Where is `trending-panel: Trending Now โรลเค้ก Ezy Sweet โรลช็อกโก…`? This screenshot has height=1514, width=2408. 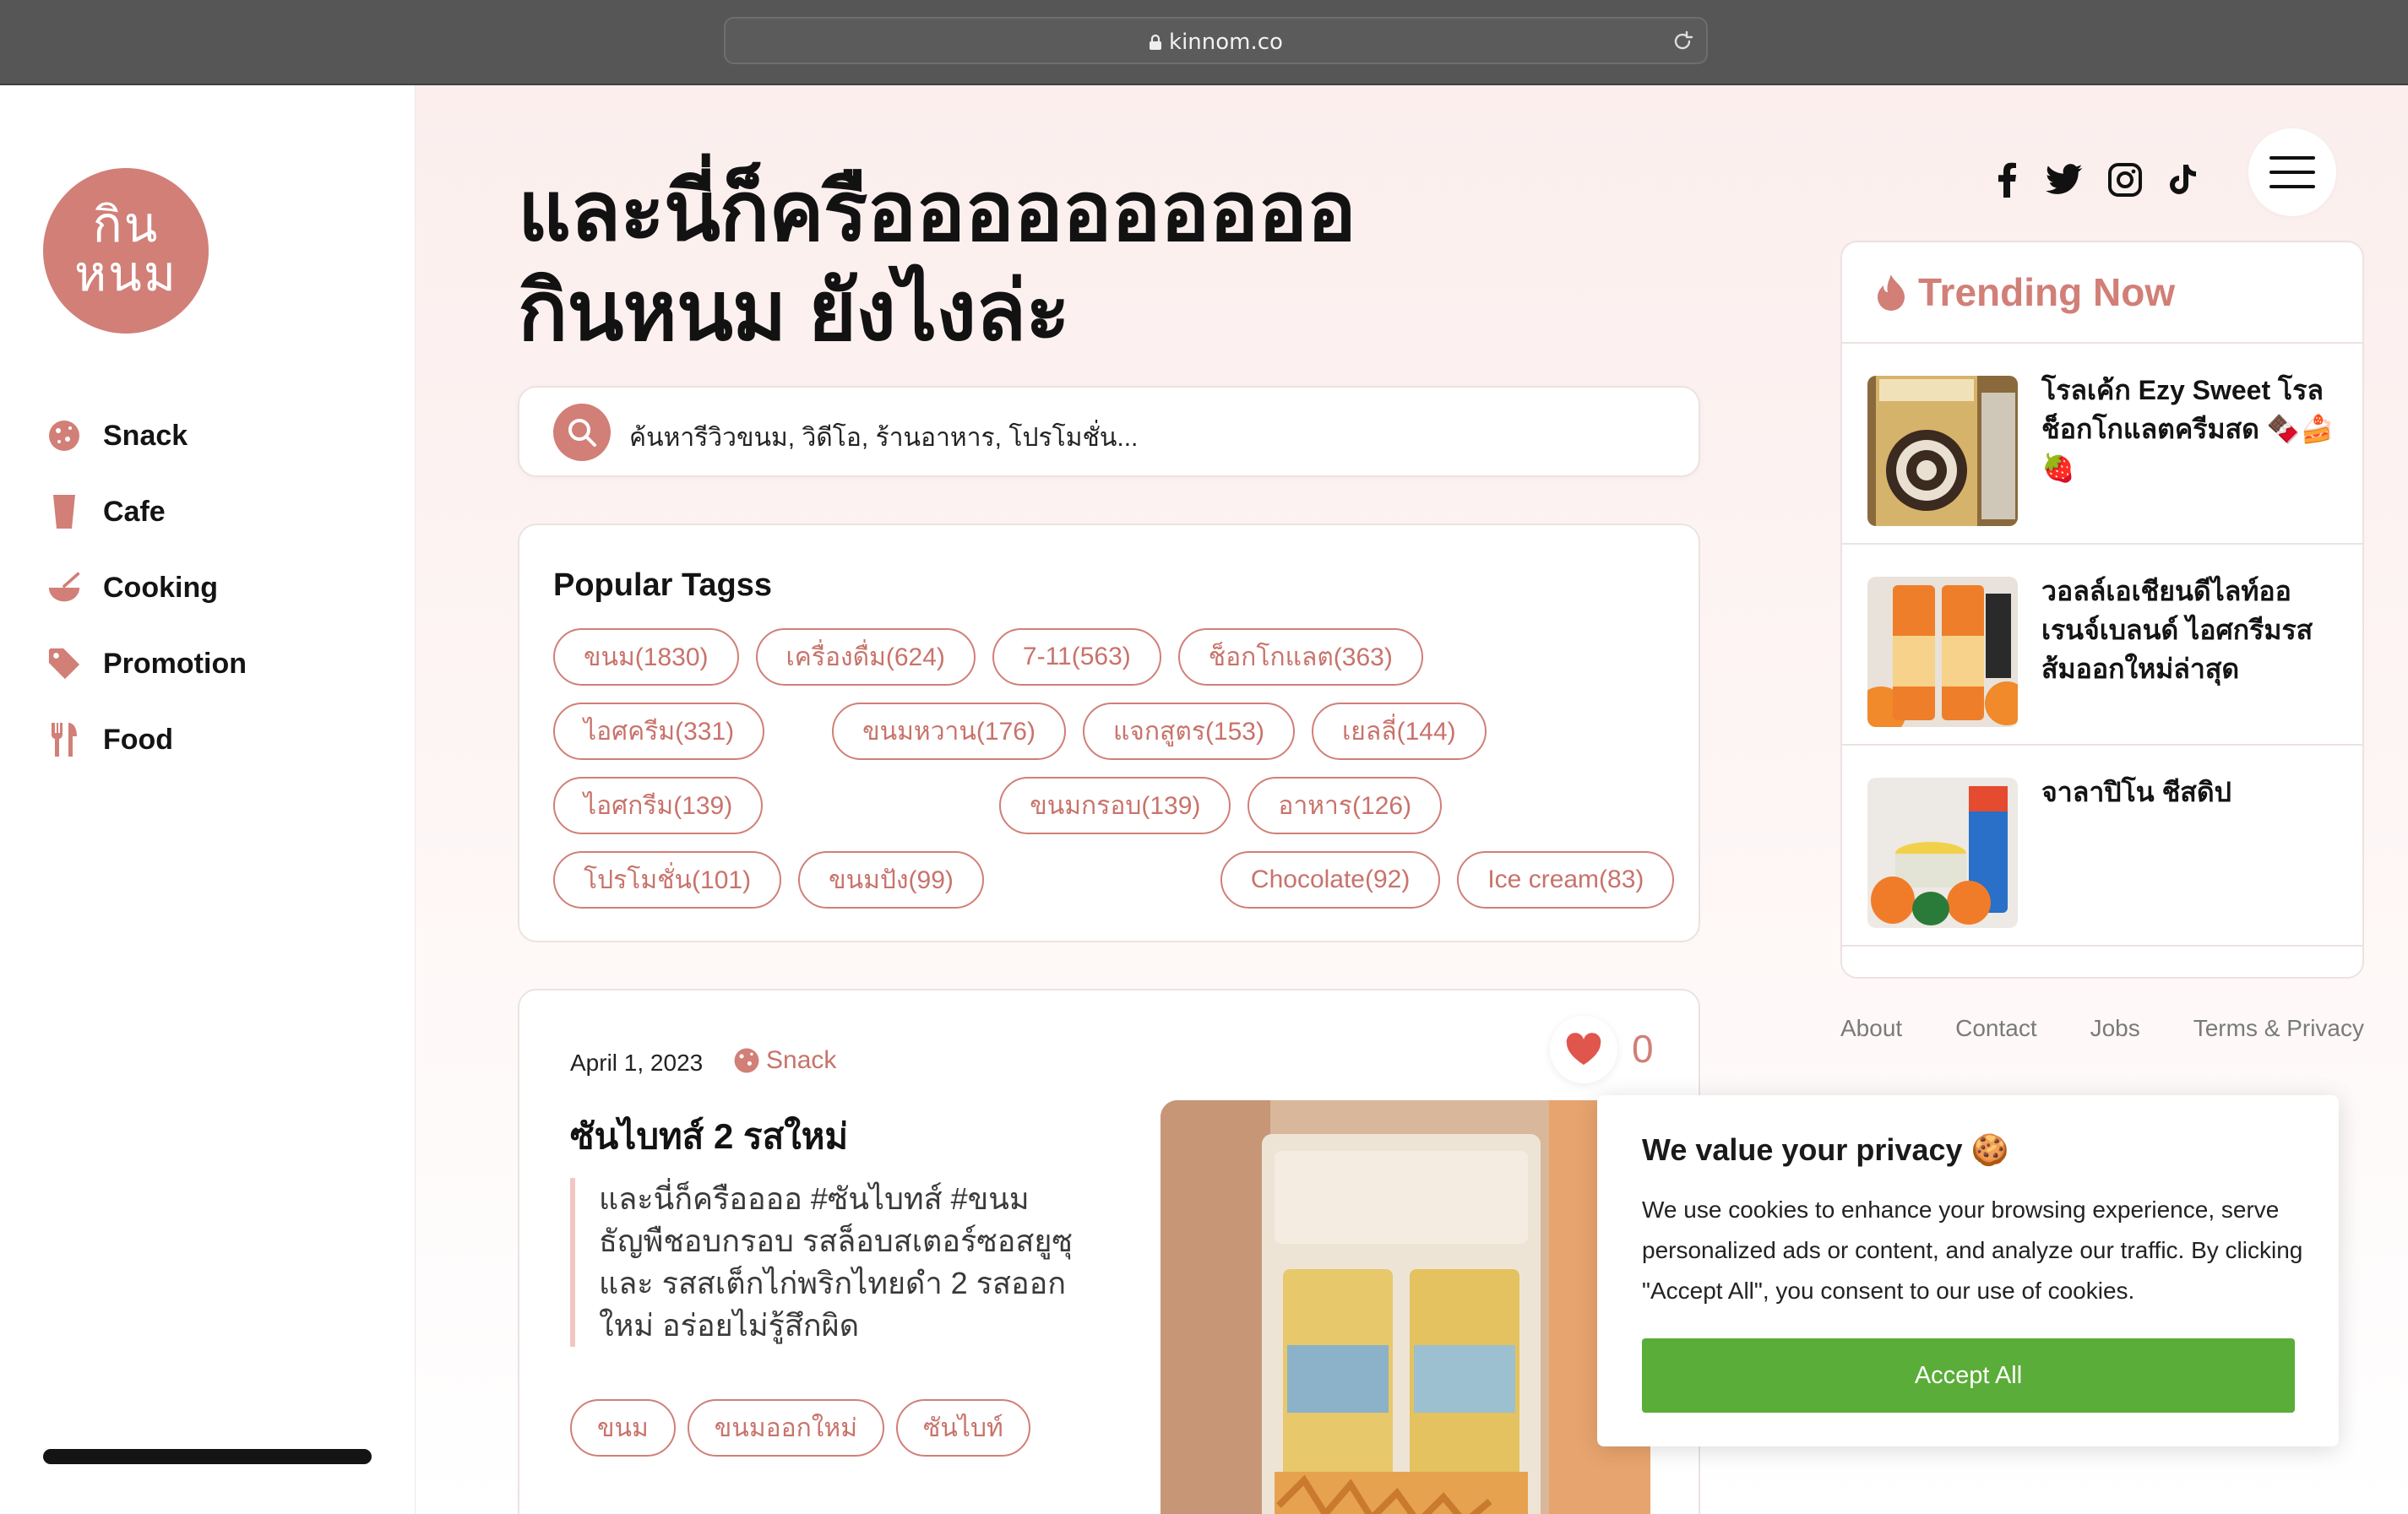
trending-panel: Trending Now โรลเค้ก Ezy Sweet โรลช็อกโก… is located at coordinates (2102, 610).